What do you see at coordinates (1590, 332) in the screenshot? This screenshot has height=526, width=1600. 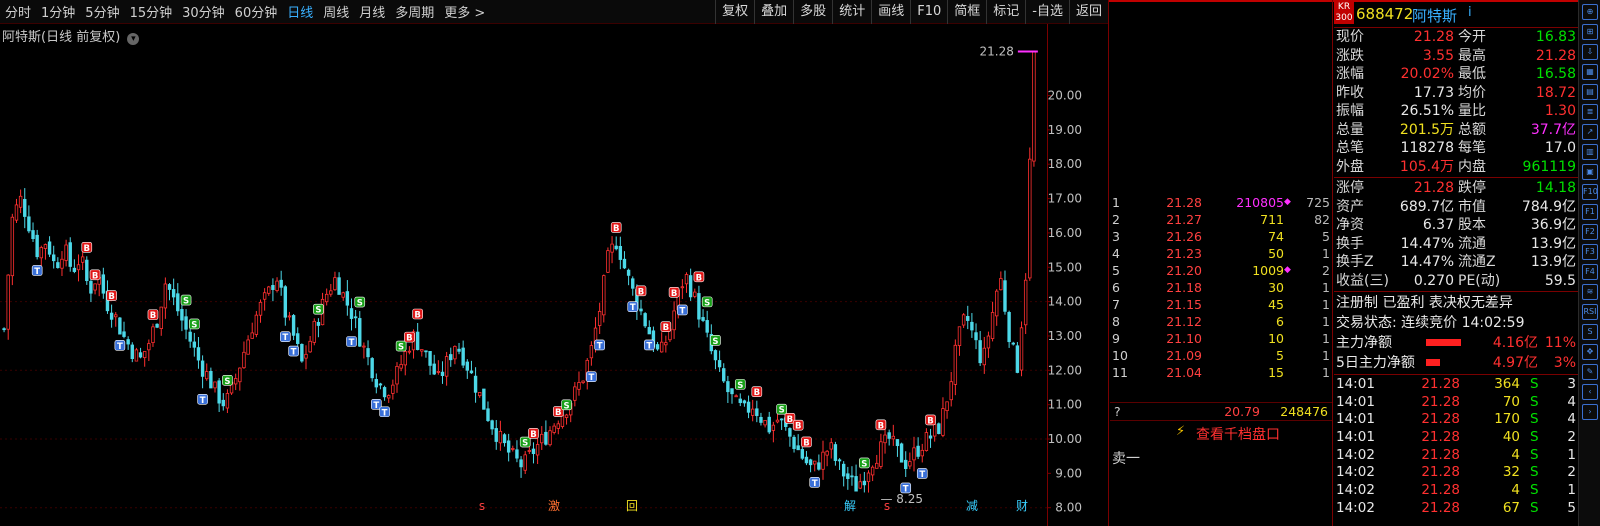 I see `side-tool-icon: S` at bounding box center [1590, 332].